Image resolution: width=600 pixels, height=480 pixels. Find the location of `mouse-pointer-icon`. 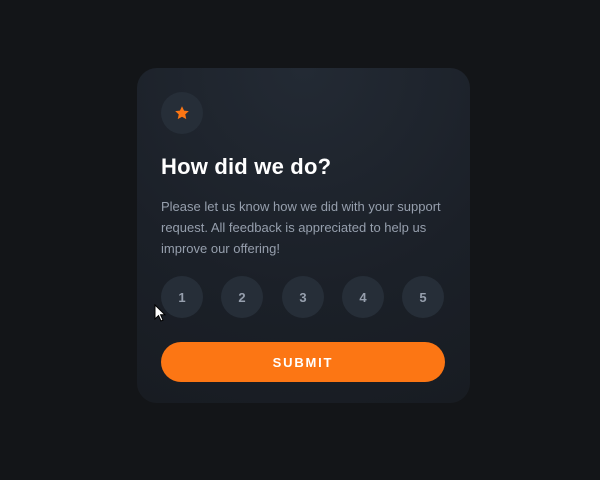

mouse-pointer-icon is located at coordinates (160, 313).